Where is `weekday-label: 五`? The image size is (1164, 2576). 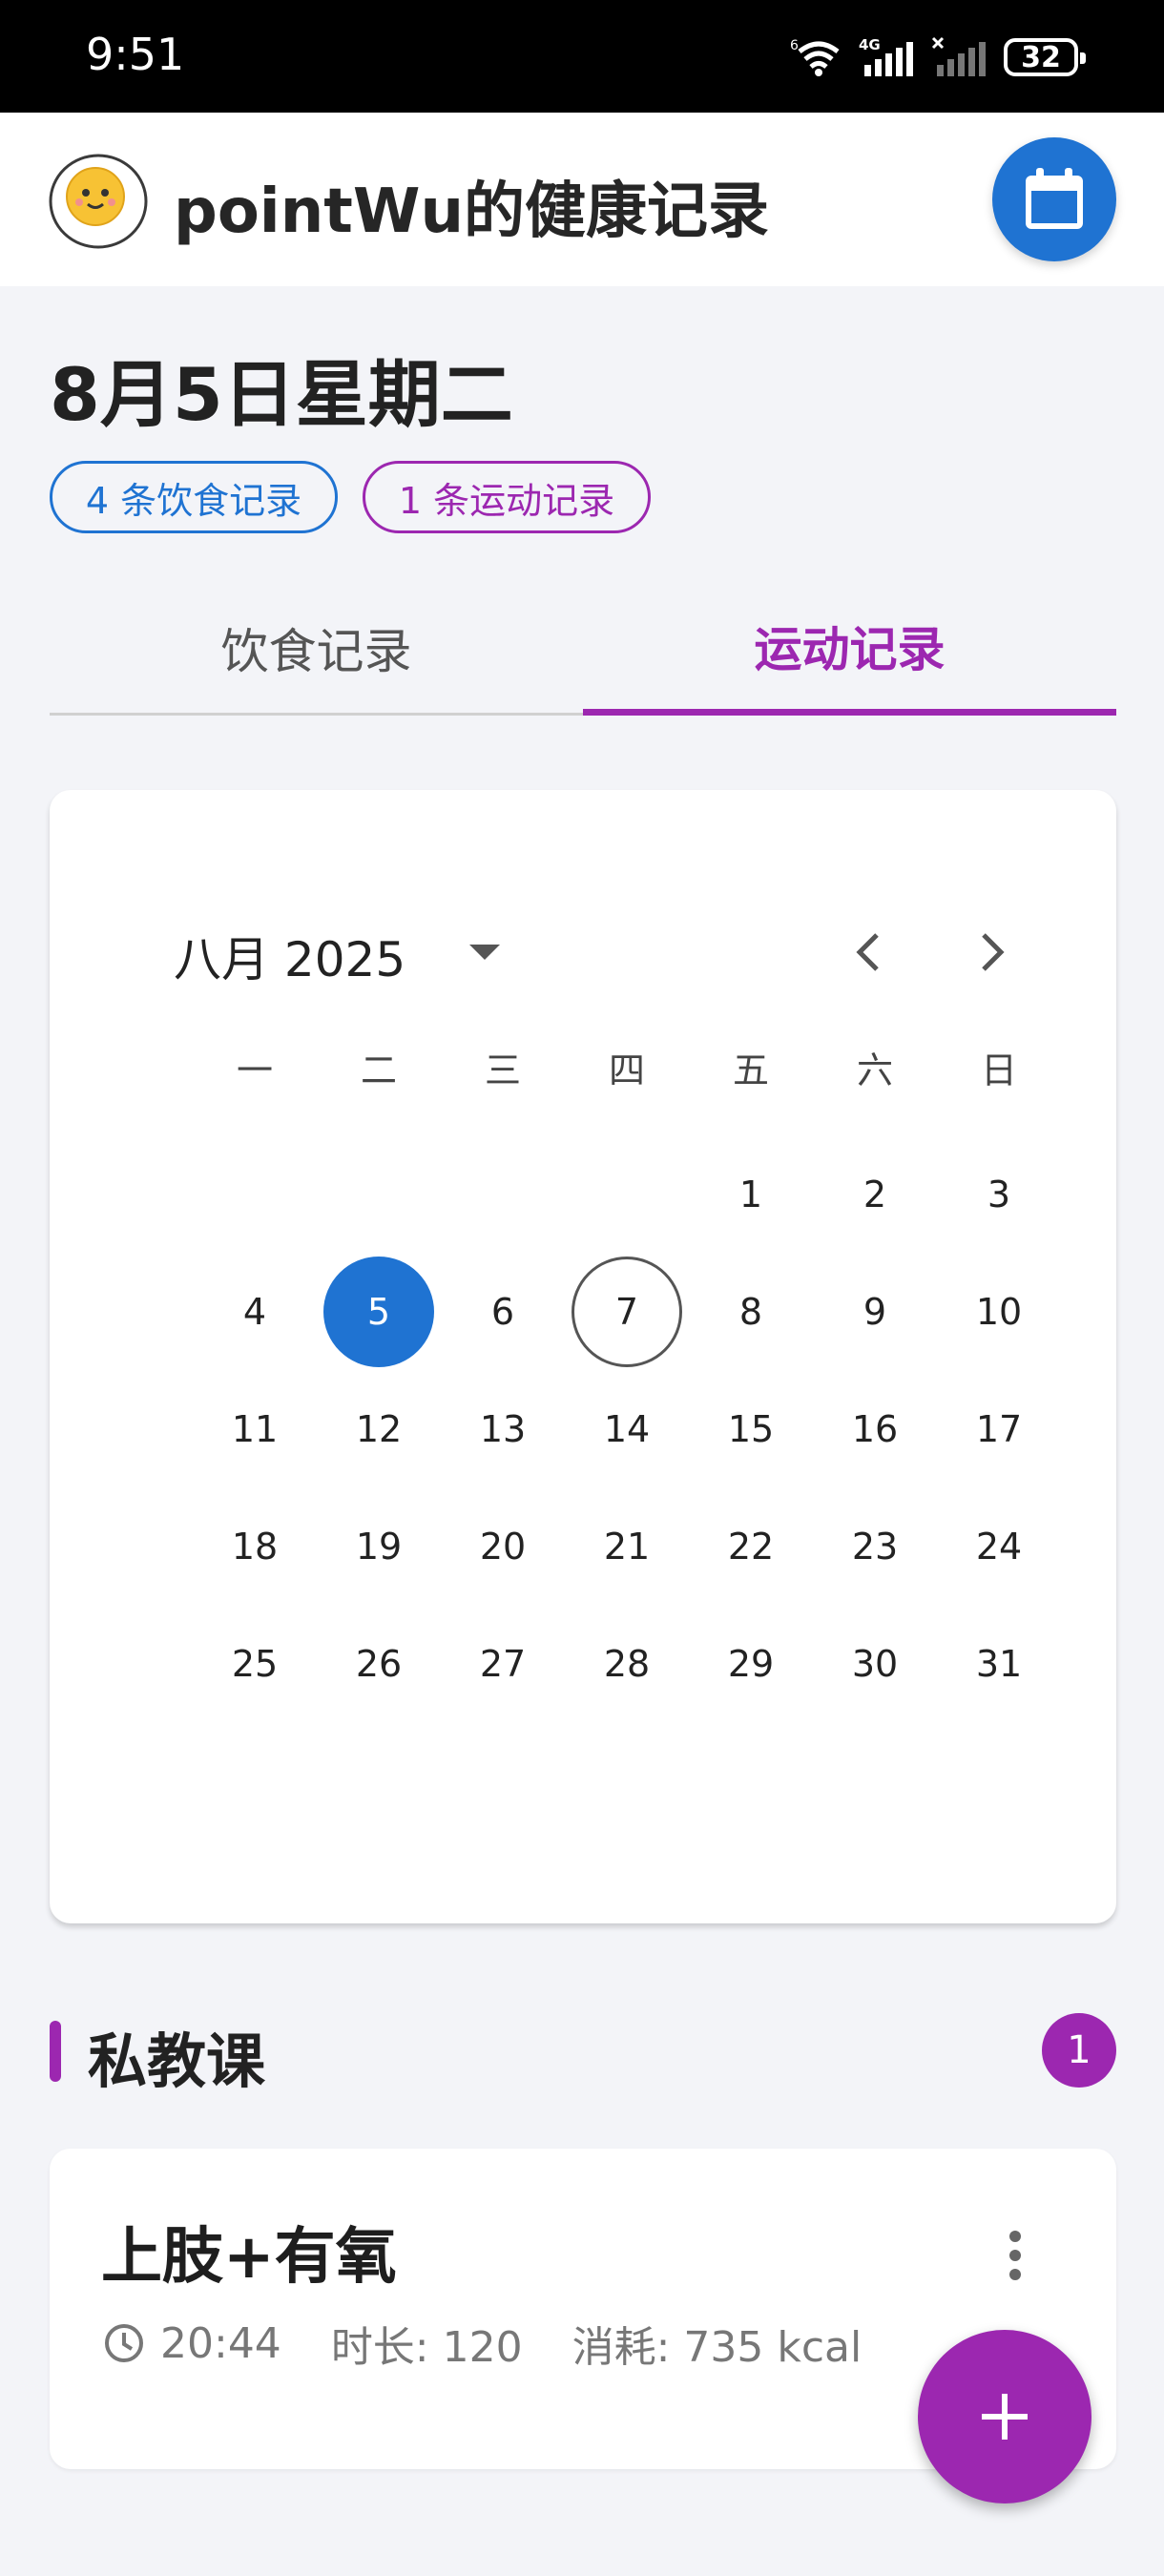
weekday-label: 五 is located at coordinates (751, 1070).